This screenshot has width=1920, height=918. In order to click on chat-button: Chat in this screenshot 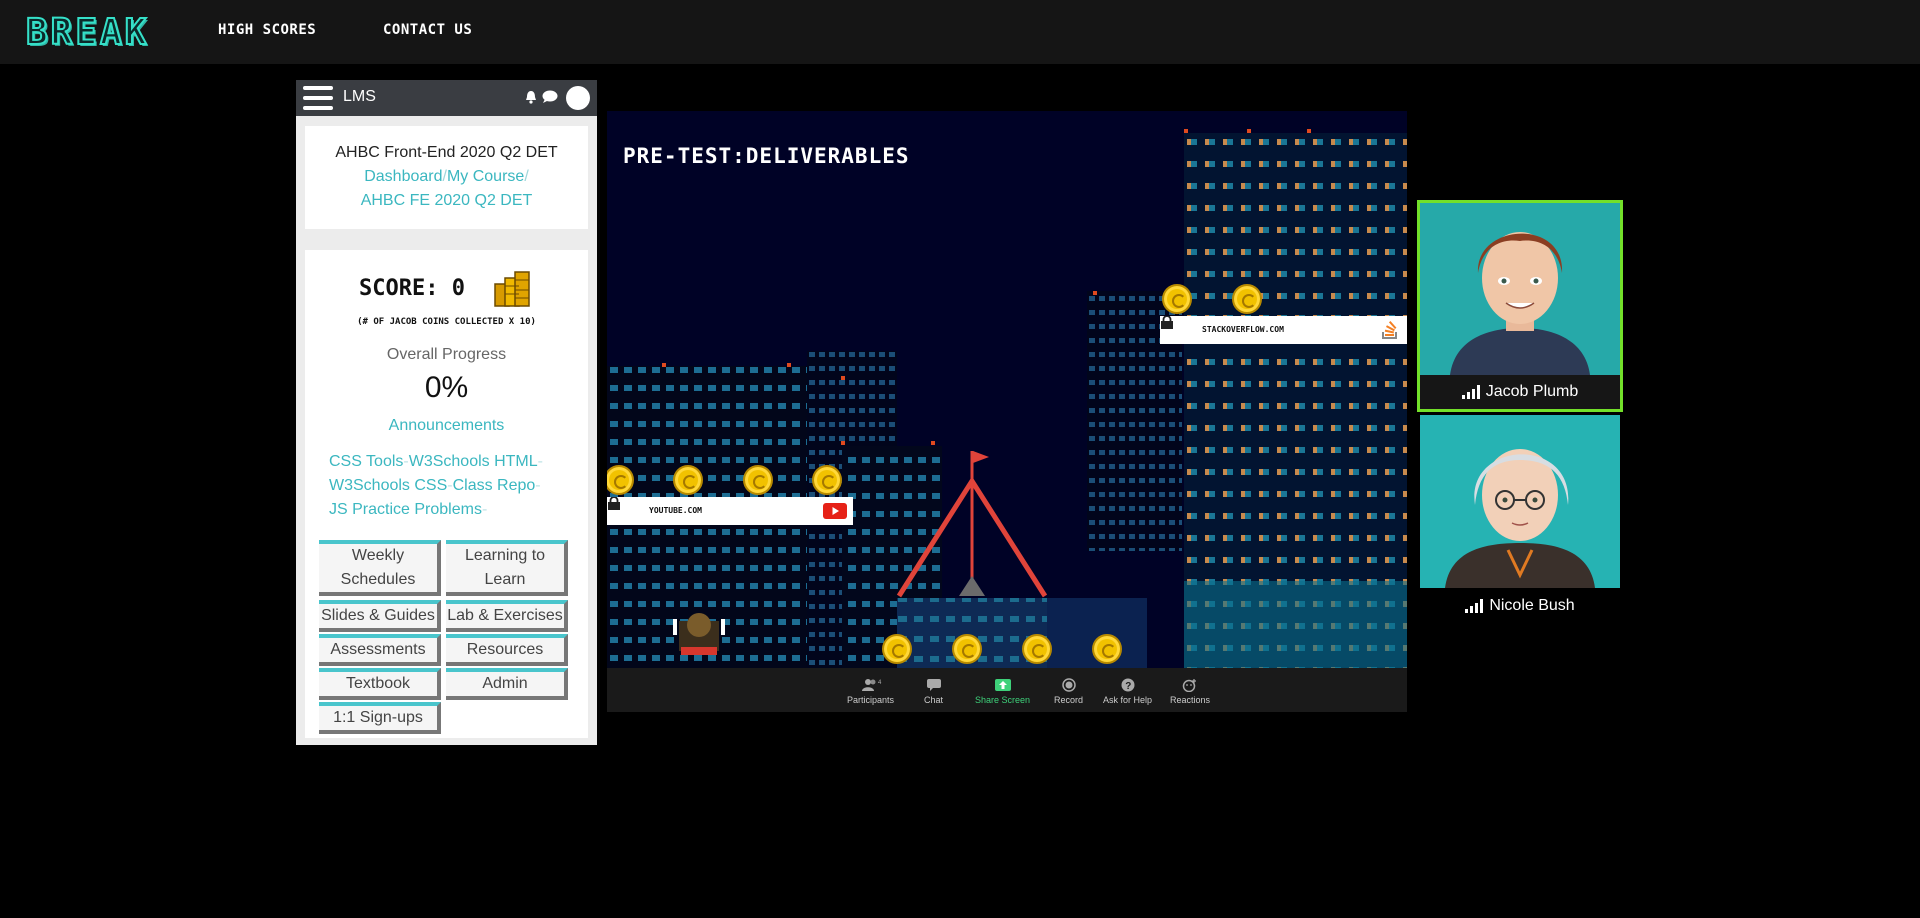, I will do `click(933, 691)`.